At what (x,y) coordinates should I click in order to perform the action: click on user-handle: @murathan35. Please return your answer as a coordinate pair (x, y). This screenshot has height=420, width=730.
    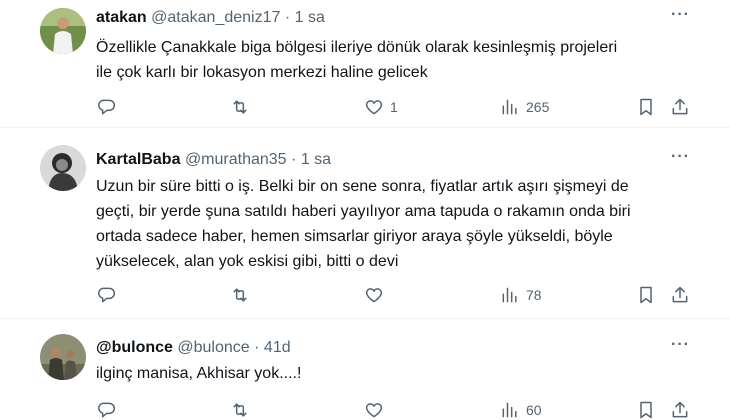
    Looking at the image, I should click on (236, 159).